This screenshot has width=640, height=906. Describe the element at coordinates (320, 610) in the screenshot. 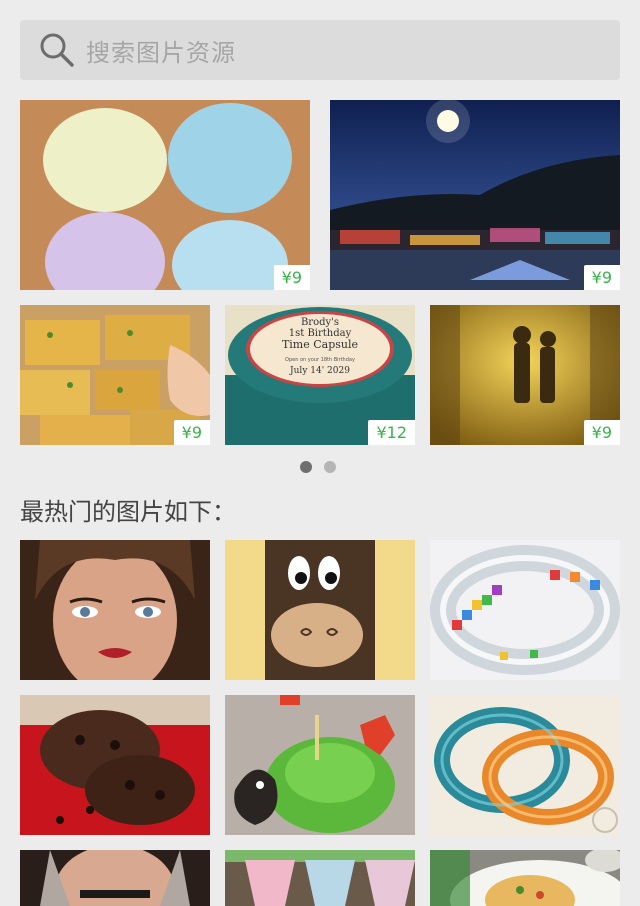

I see `popular-image-bag-monster` at that location.